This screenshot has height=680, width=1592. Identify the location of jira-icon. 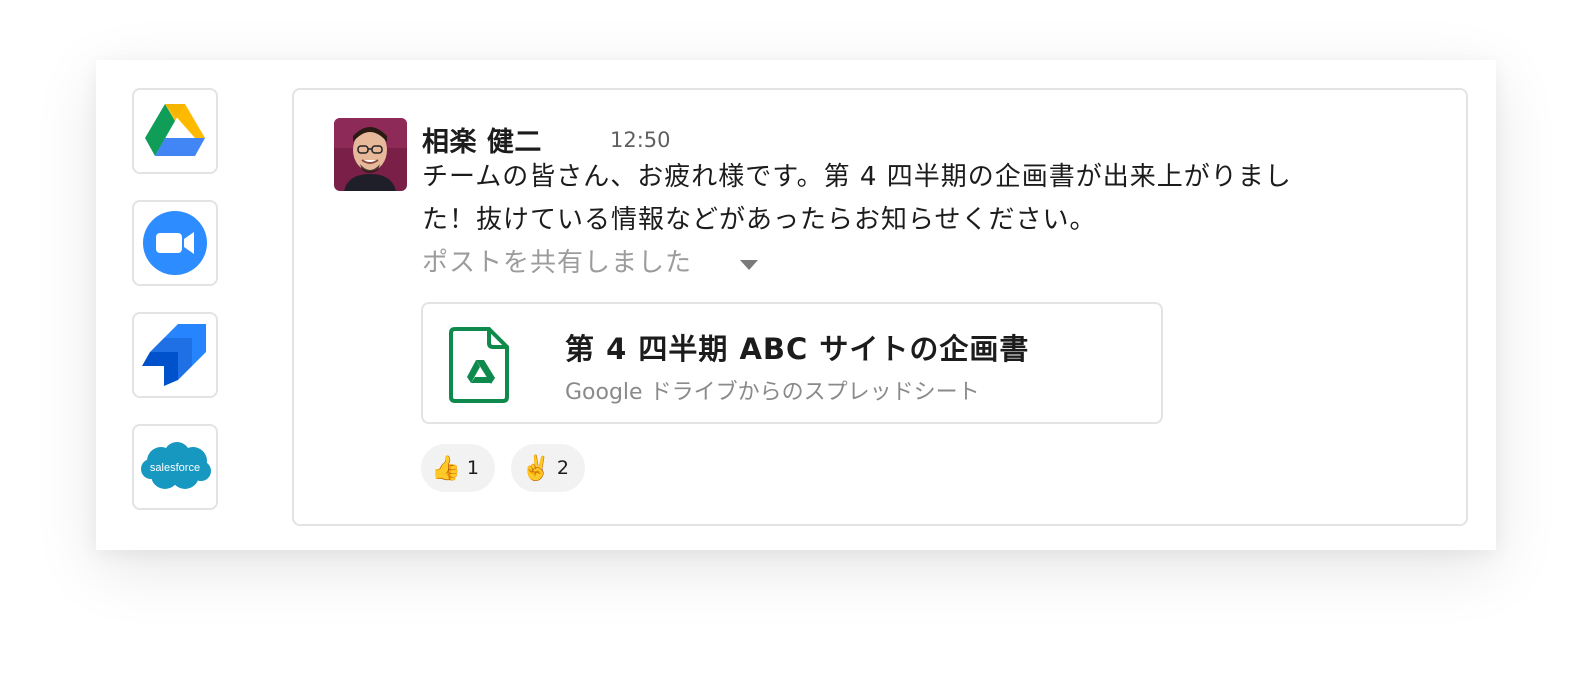
(174, 355).